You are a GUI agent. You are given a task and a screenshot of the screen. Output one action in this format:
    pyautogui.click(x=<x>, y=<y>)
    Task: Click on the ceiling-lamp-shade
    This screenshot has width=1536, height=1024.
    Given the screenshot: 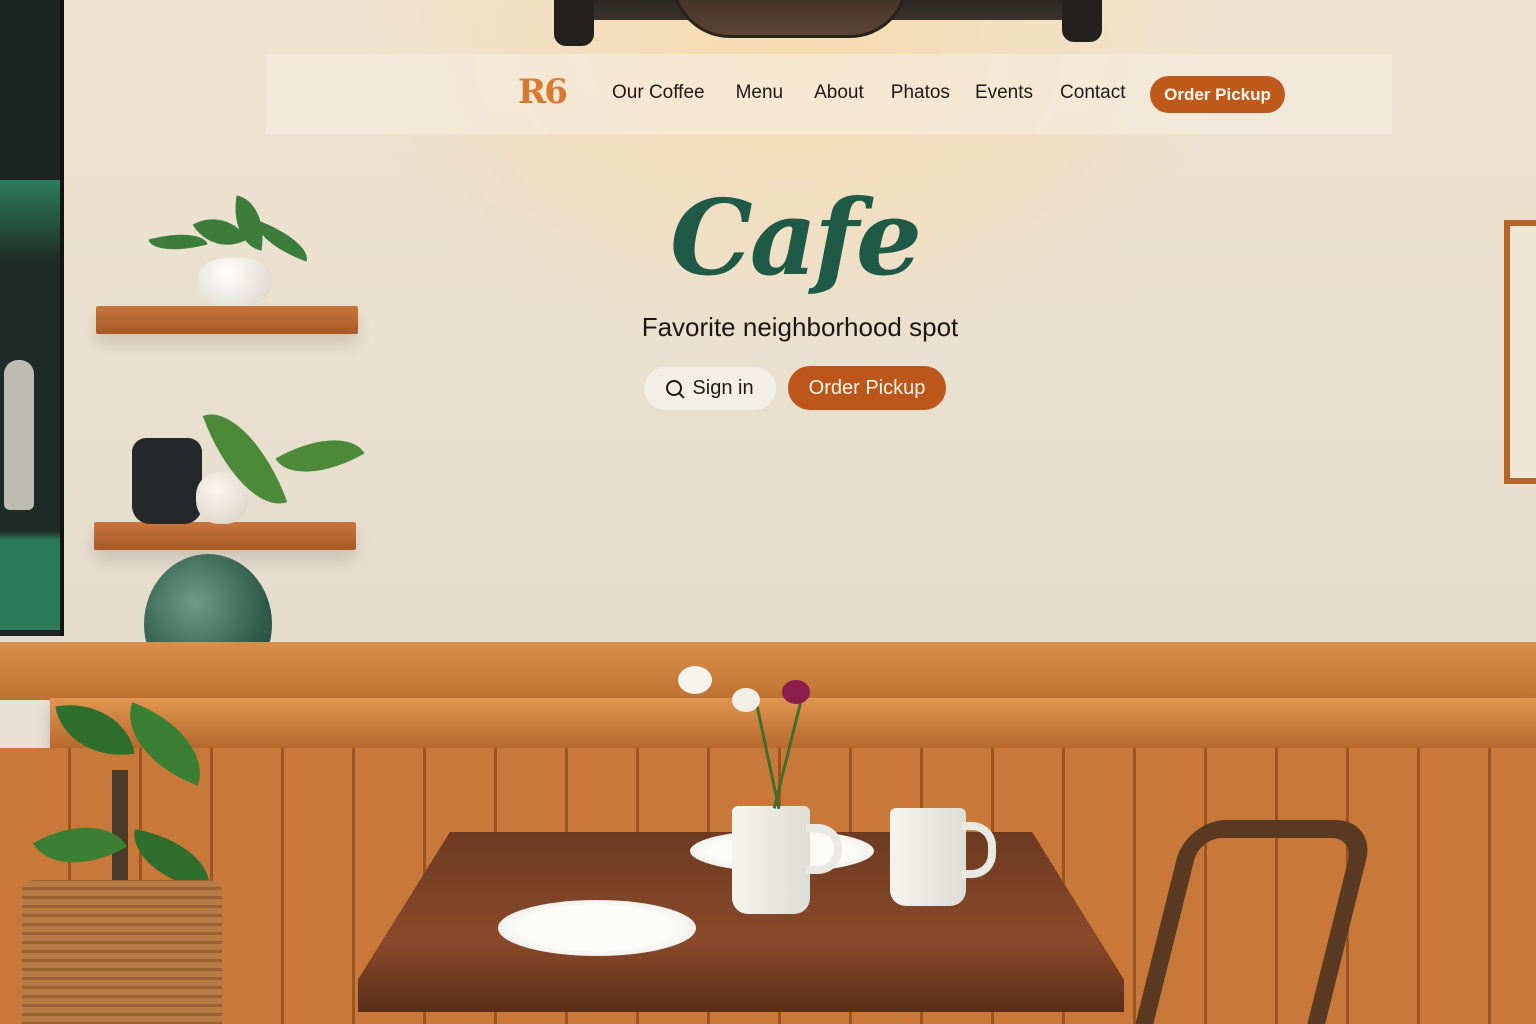 What is the action you would take?
    pyautogui.click(x=790, y=19)
    